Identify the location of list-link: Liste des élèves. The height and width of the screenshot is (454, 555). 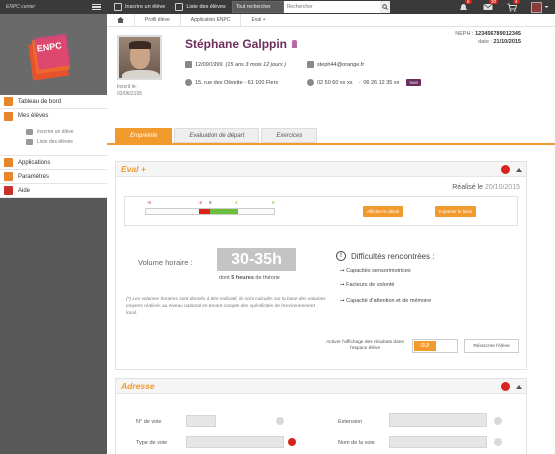
(200, 7).